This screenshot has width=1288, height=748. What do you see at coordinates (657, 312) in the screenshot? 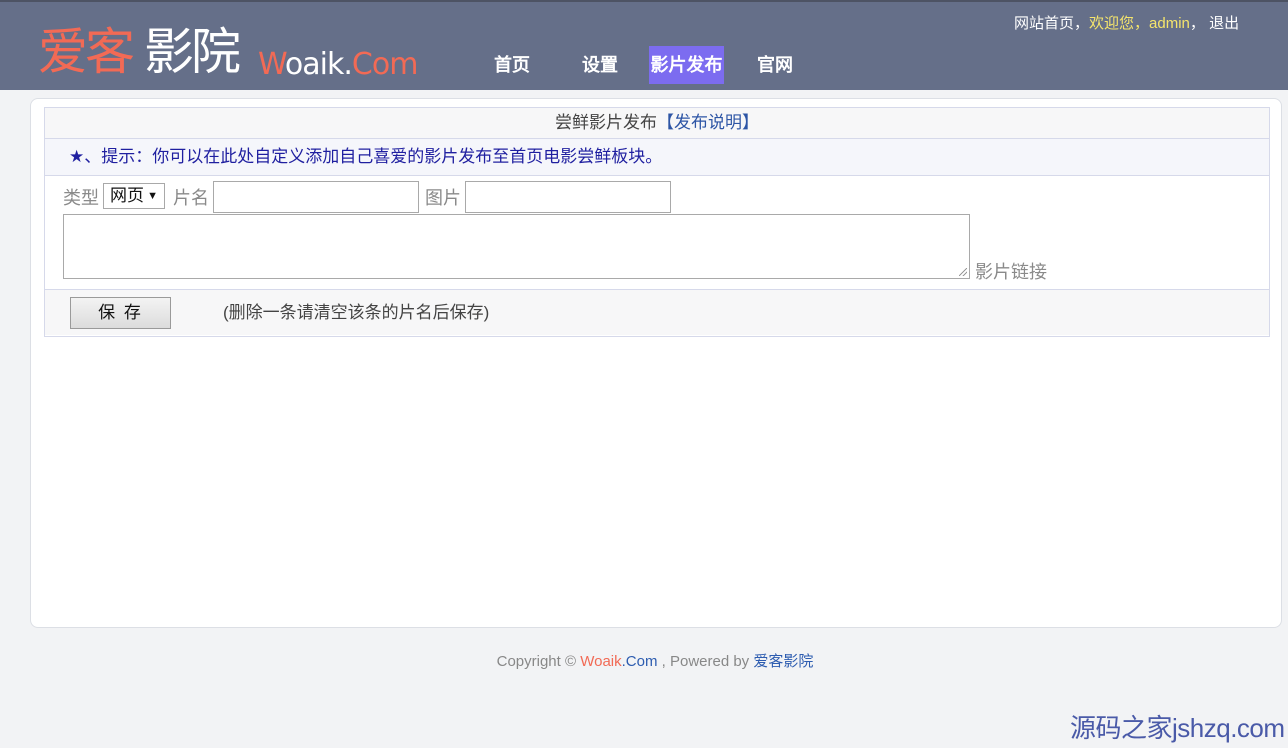
I see `save-row: 保 存 (删除一条请清空该条的片名后保存)` at bounding box center [657, 312].